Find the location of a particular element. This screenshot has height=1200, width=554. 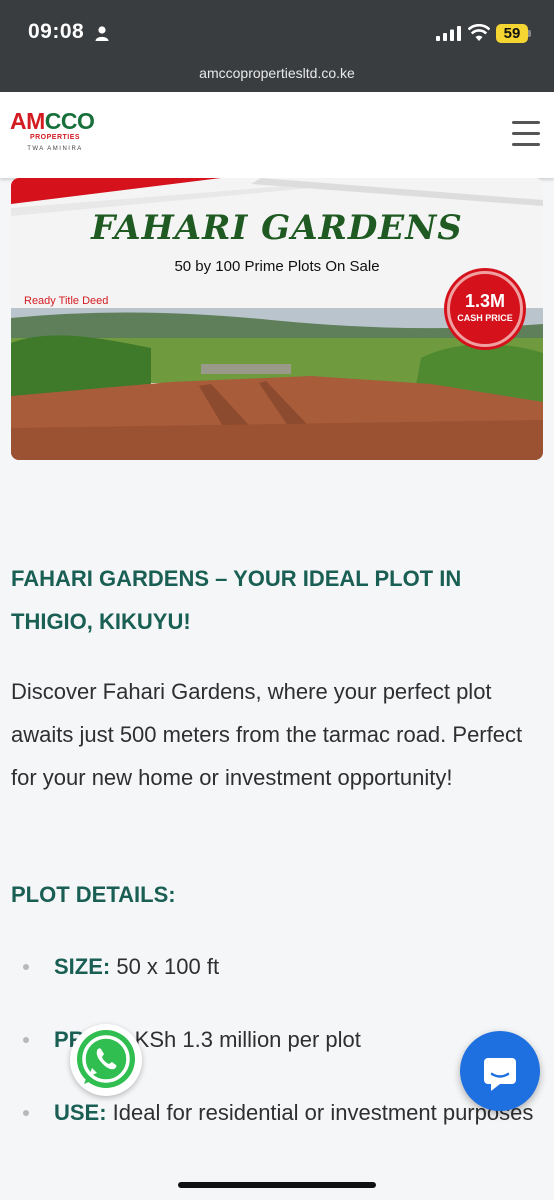

signal-icon is located at coordinates (448, 33).